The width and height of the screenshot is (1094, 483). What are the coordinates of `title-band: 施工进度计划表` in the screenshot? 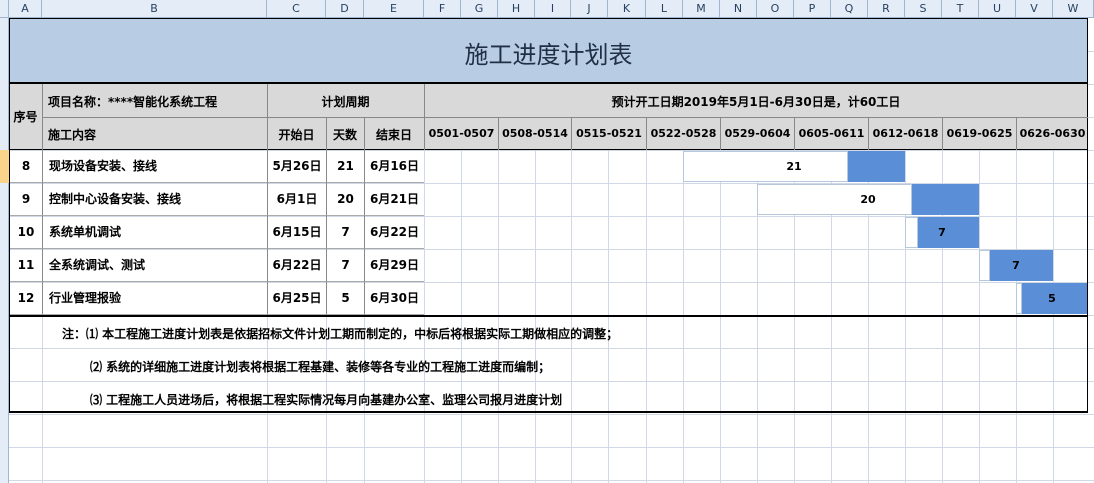 It's located at (548, 51).